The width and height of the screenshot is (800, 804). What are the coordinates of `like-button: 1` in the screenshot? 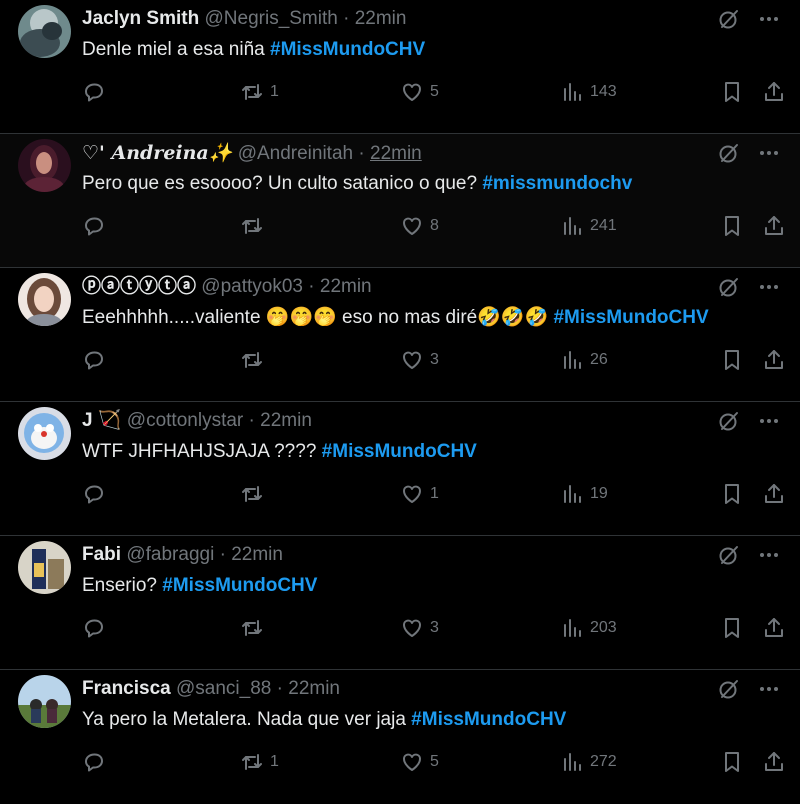 It's located at (419, 494).